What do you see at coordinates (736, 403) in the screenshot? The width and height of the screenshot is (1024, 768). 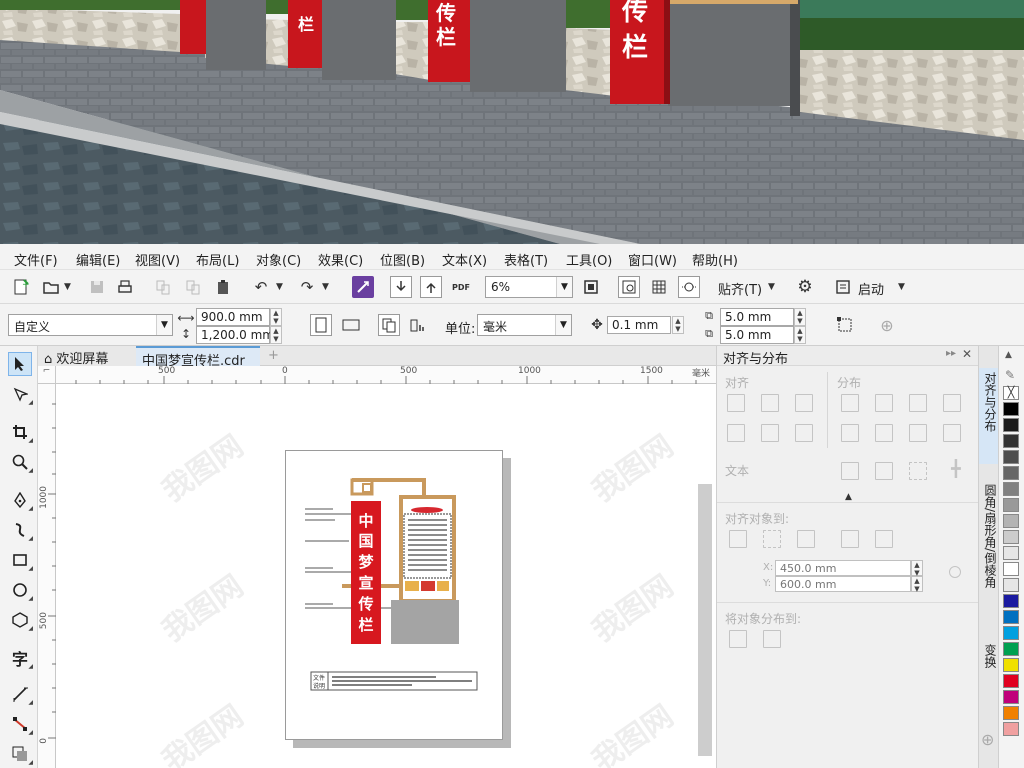 I see `align-left-icon` at bounding box center [736, 403].